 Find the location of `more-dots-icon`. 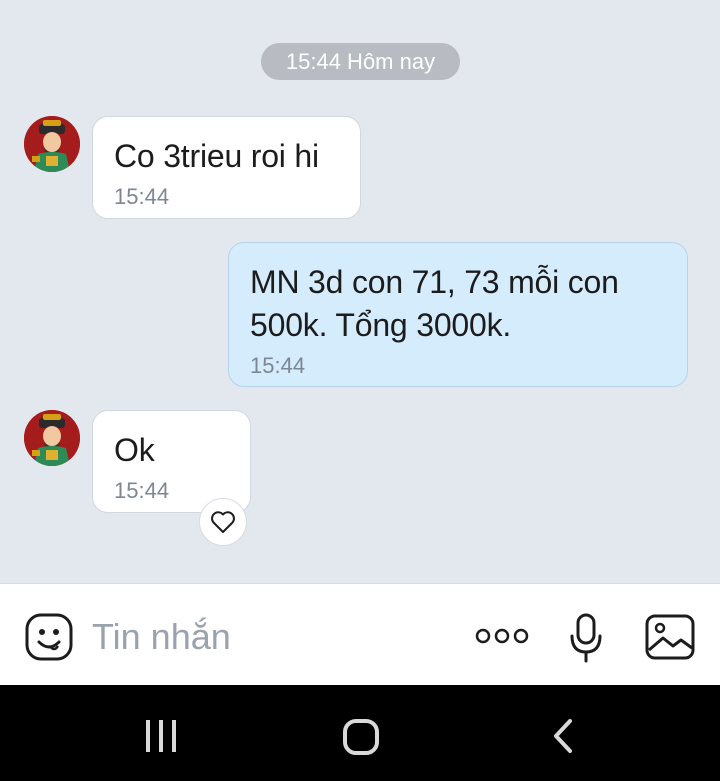

more-dots-icon is located at coordinates (502, 638).